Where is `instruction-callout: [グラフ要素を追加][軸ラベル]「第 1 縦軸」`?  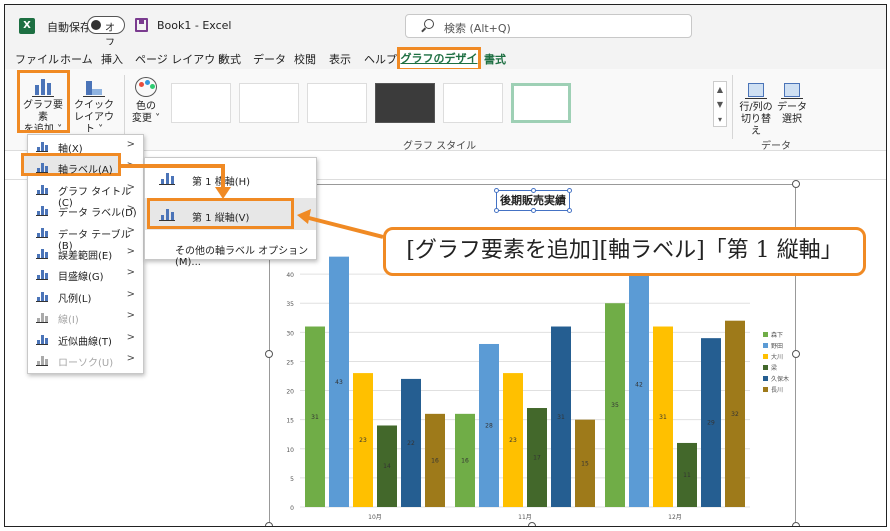 instruction-callout: [グラフ要素を追加][軸ラベル]「第 1 縦軸」 is located at coordinates (624, 251).